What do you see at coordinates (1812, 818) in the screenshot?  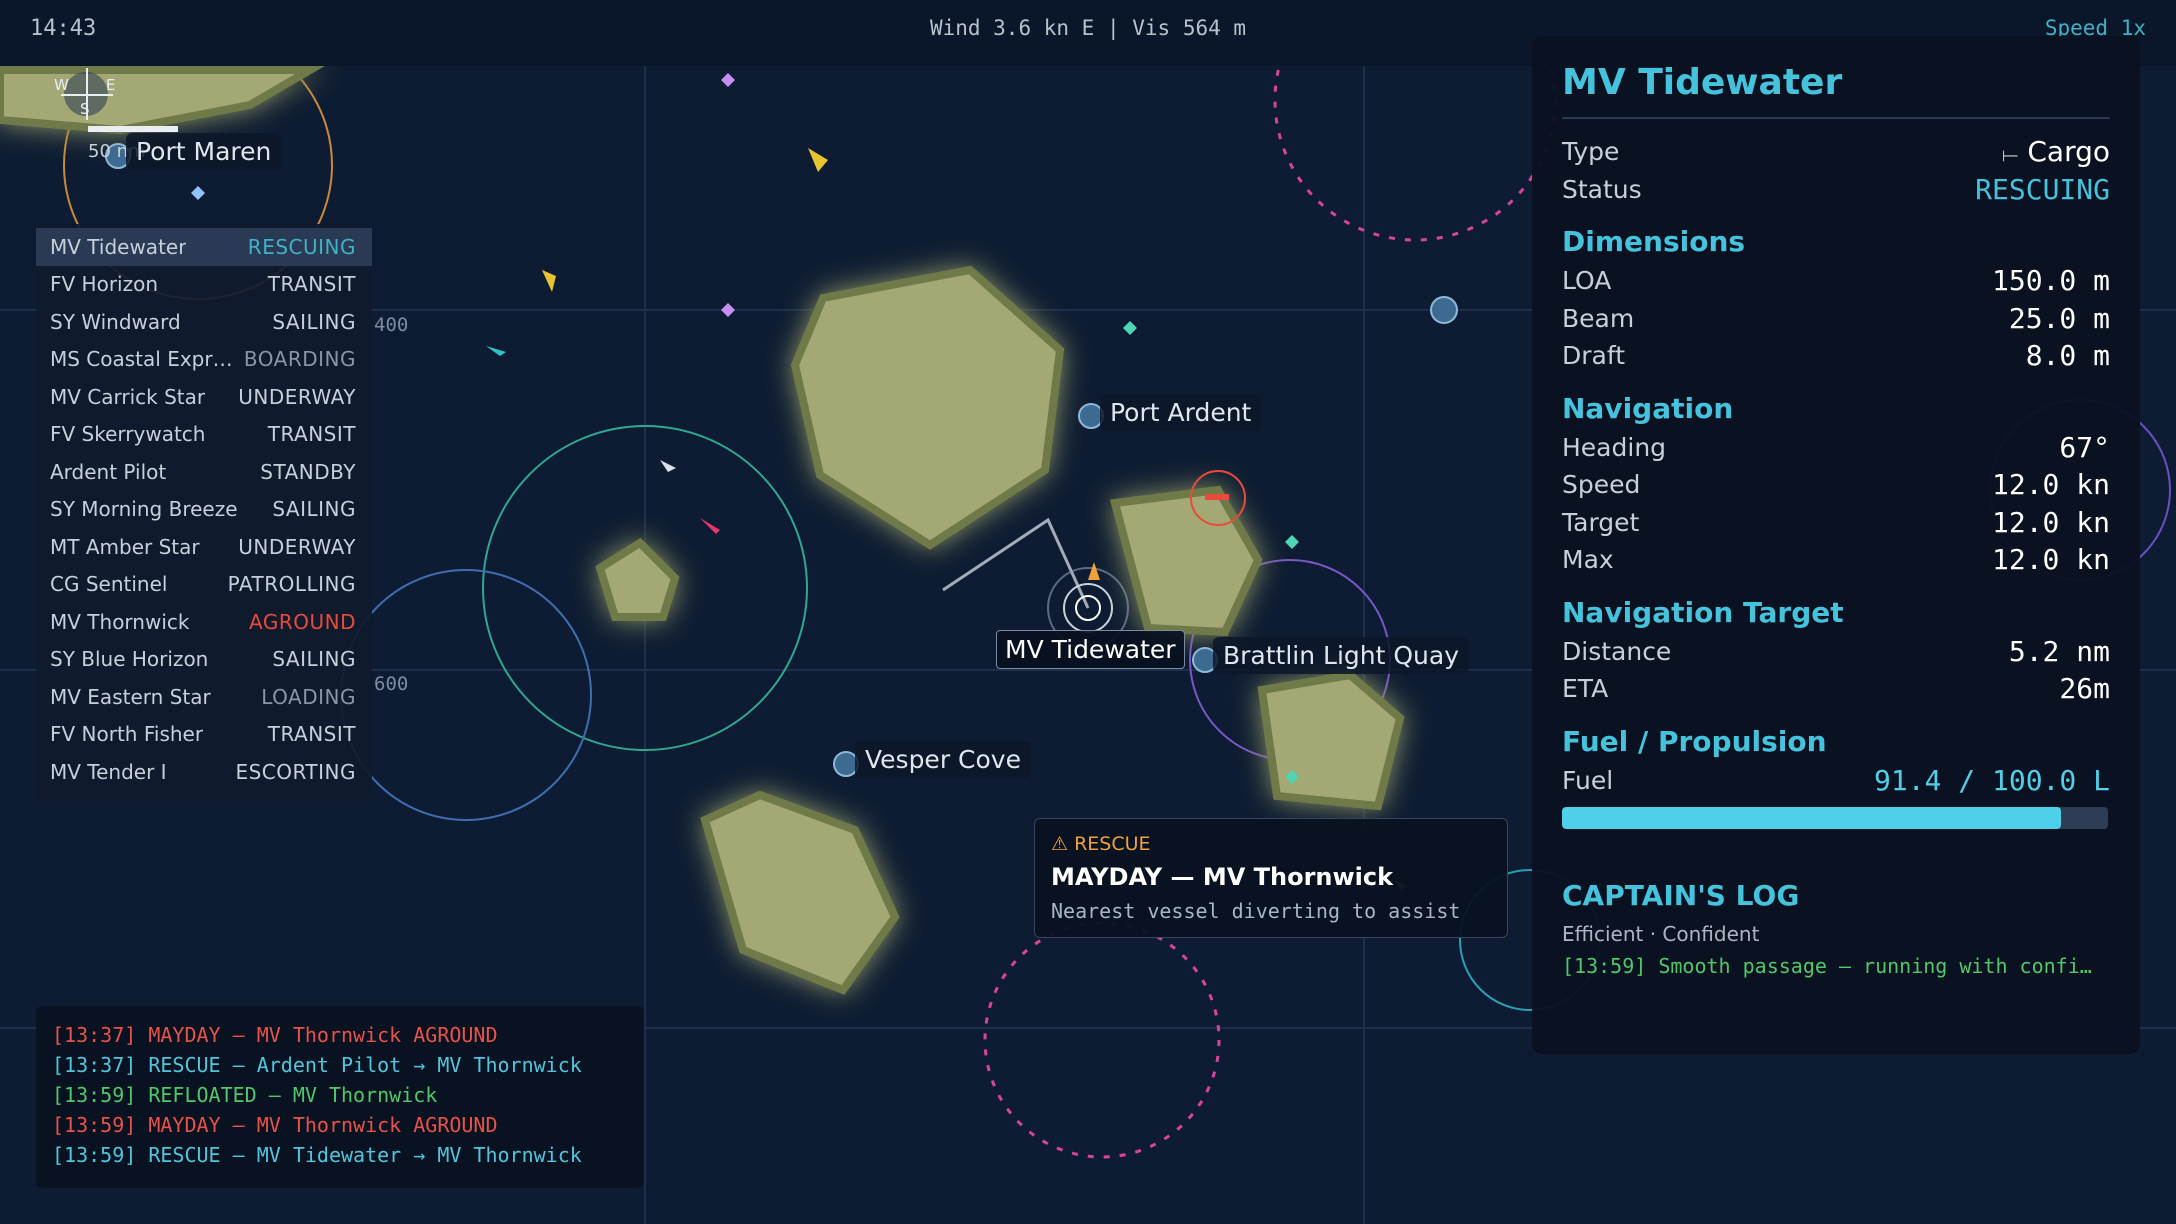 I see `fuel-bar-fill` at bounding box center [1812, 818].